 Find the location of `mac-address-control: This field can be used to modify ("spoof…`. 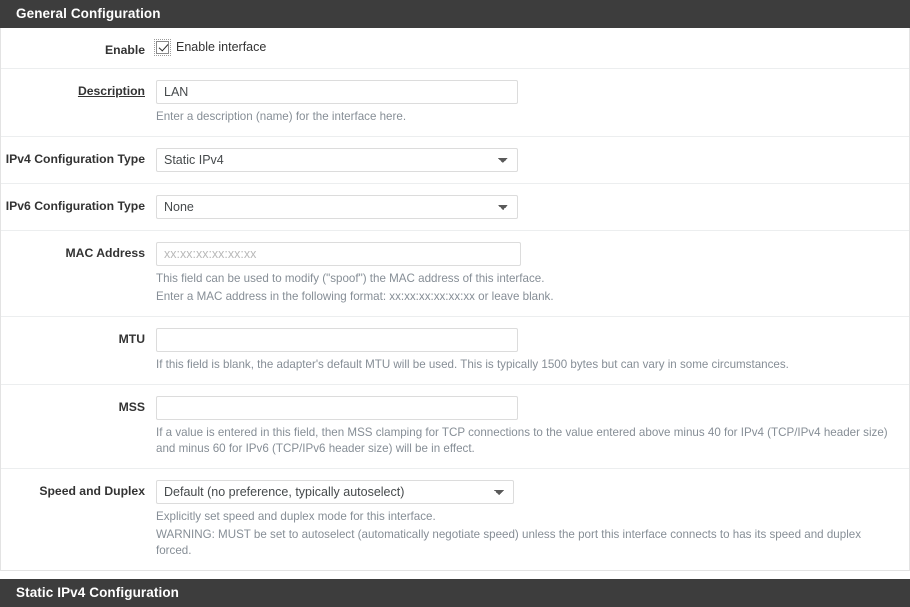

mac-address-control: This field can be used to modify ("spoof… is located at coordinates (532, 273).